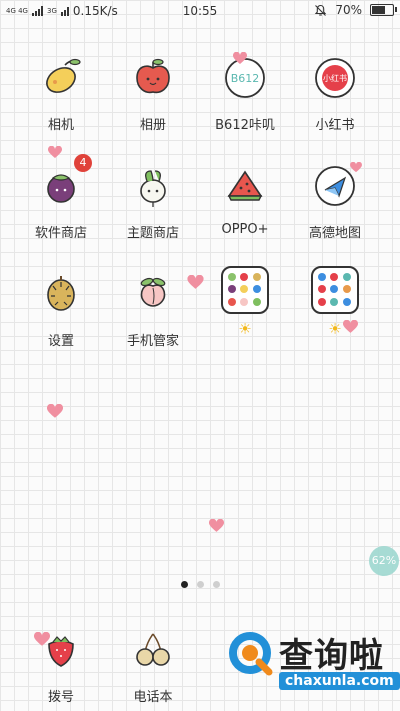 This screenshot has width=400, height=711. What do you see at coordinates (153, 76) in the screenshot?
I see `apple-icon` at bounding box center [153, 76].